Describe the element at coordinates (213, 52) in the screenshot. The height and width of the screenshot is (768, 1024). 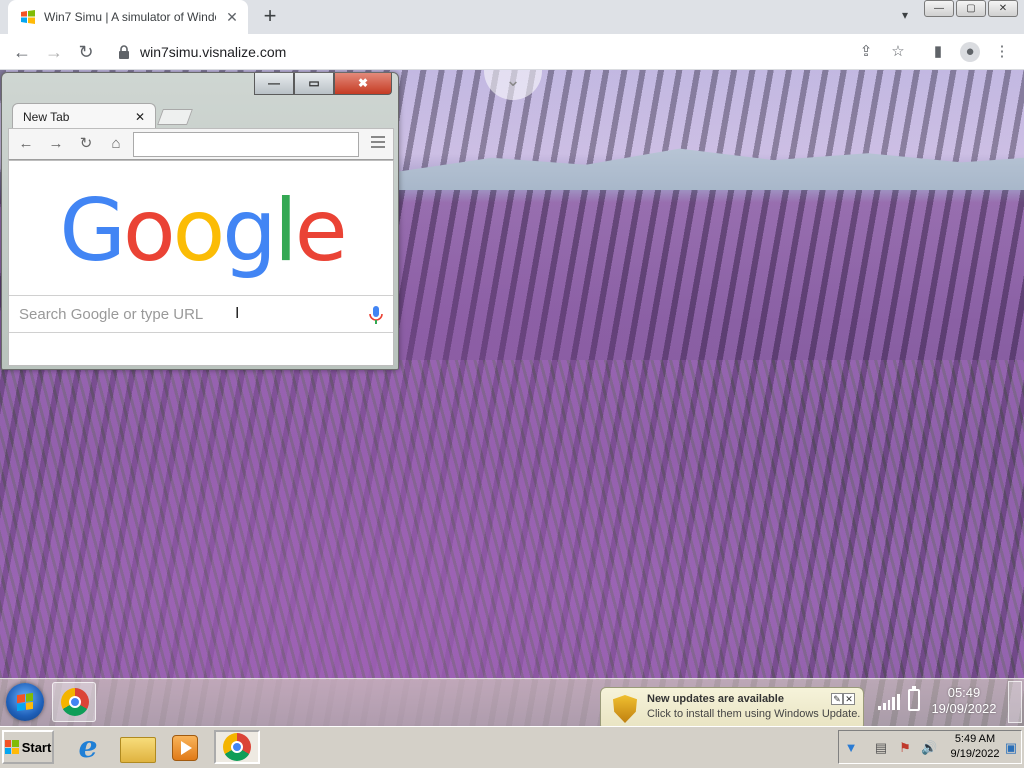
I see `address-url: win7simu.visnalize.com` at that location.